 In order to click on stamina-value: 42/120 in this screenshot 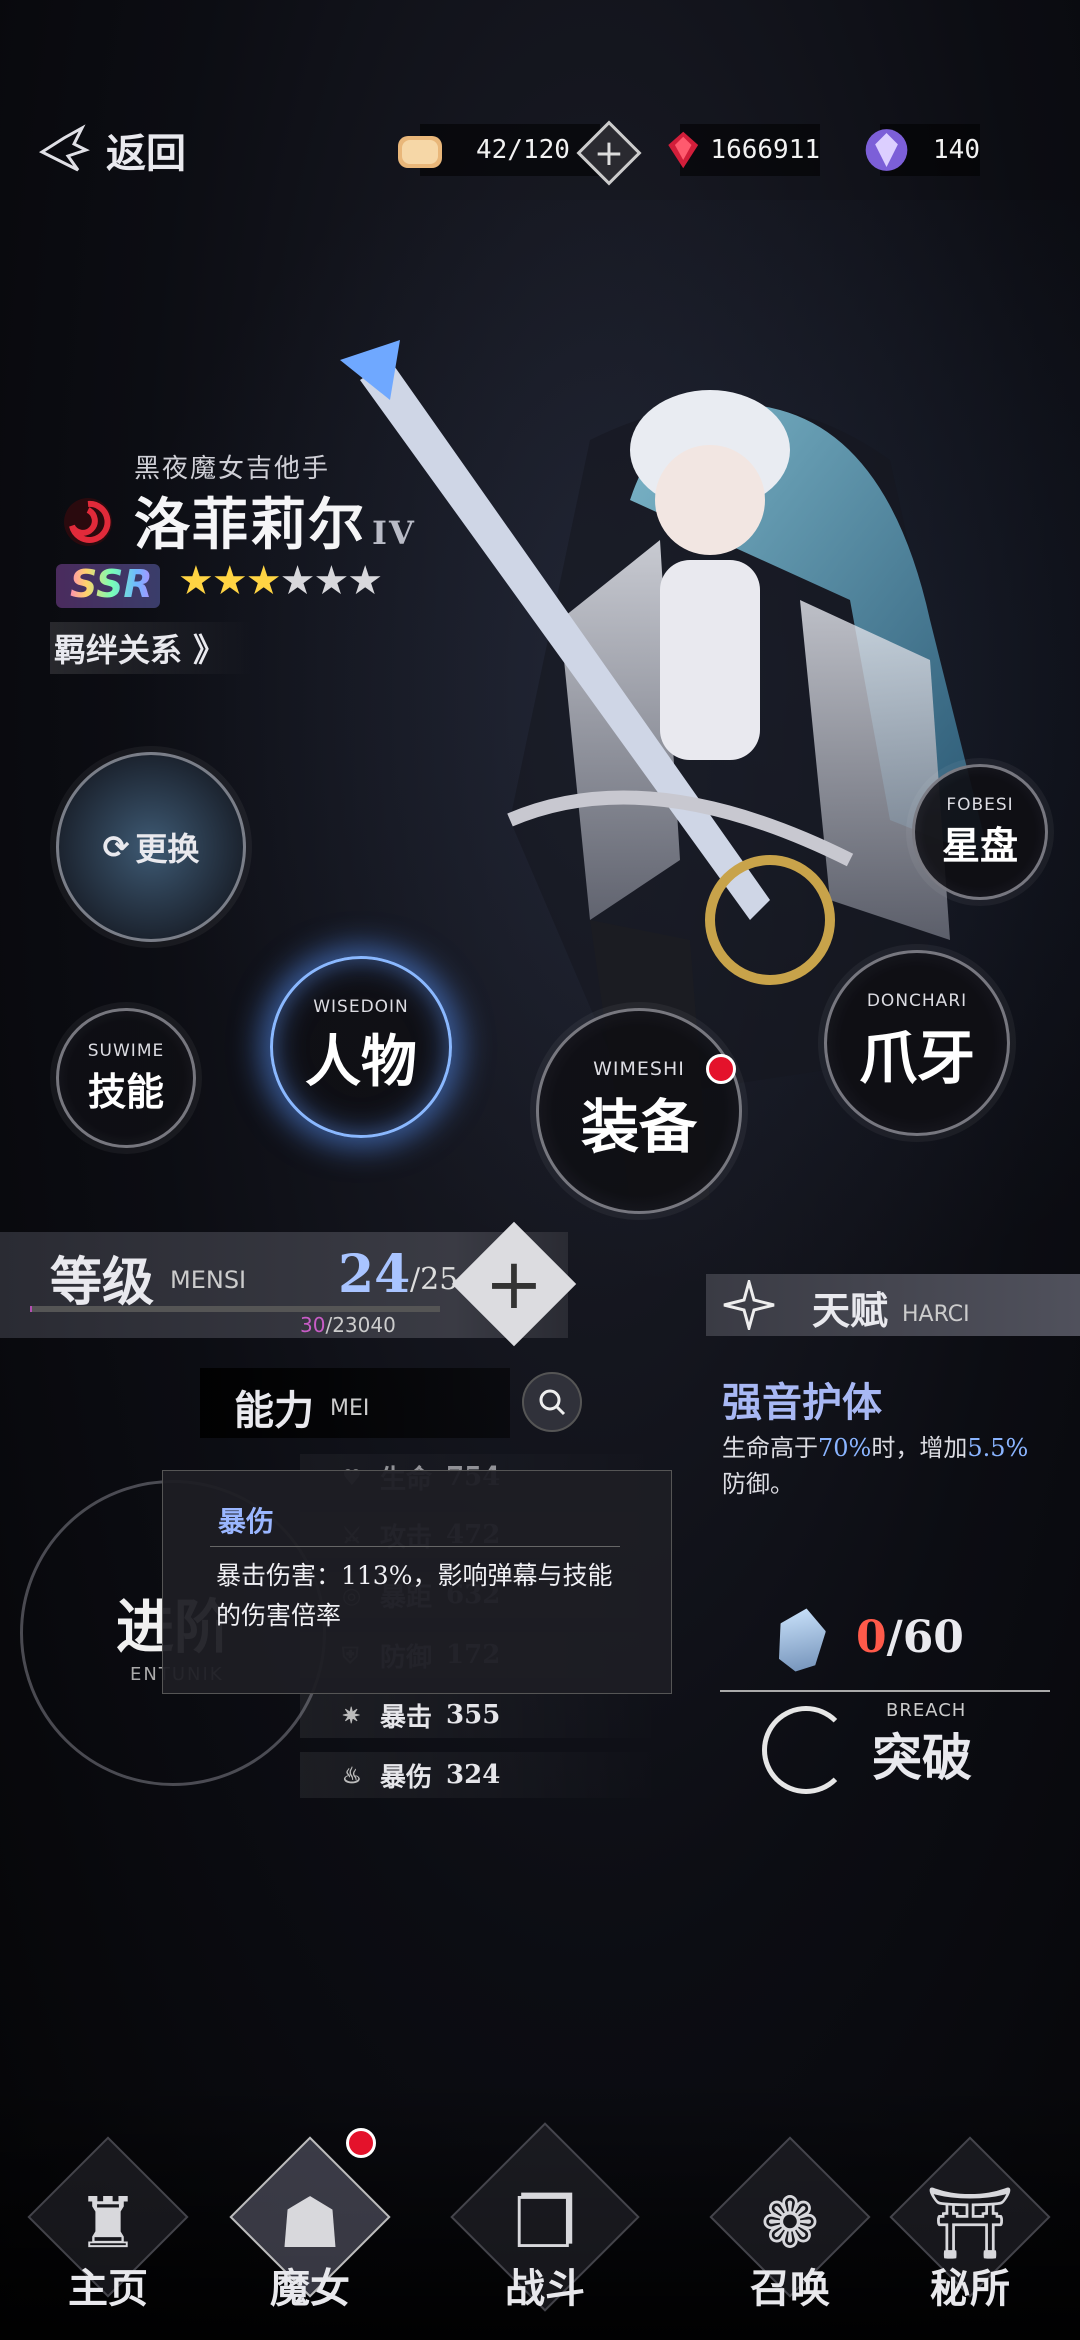, I will do `click(523, 150)`.